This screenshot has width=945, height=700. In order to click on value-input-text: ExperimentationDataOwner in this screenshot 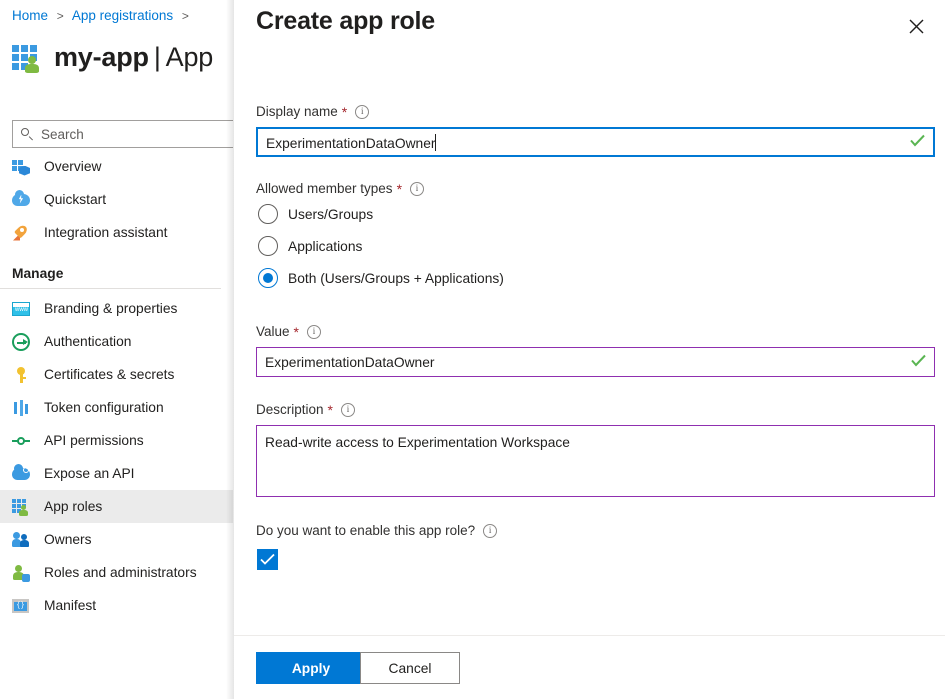, I will do `click(350, 362)`.